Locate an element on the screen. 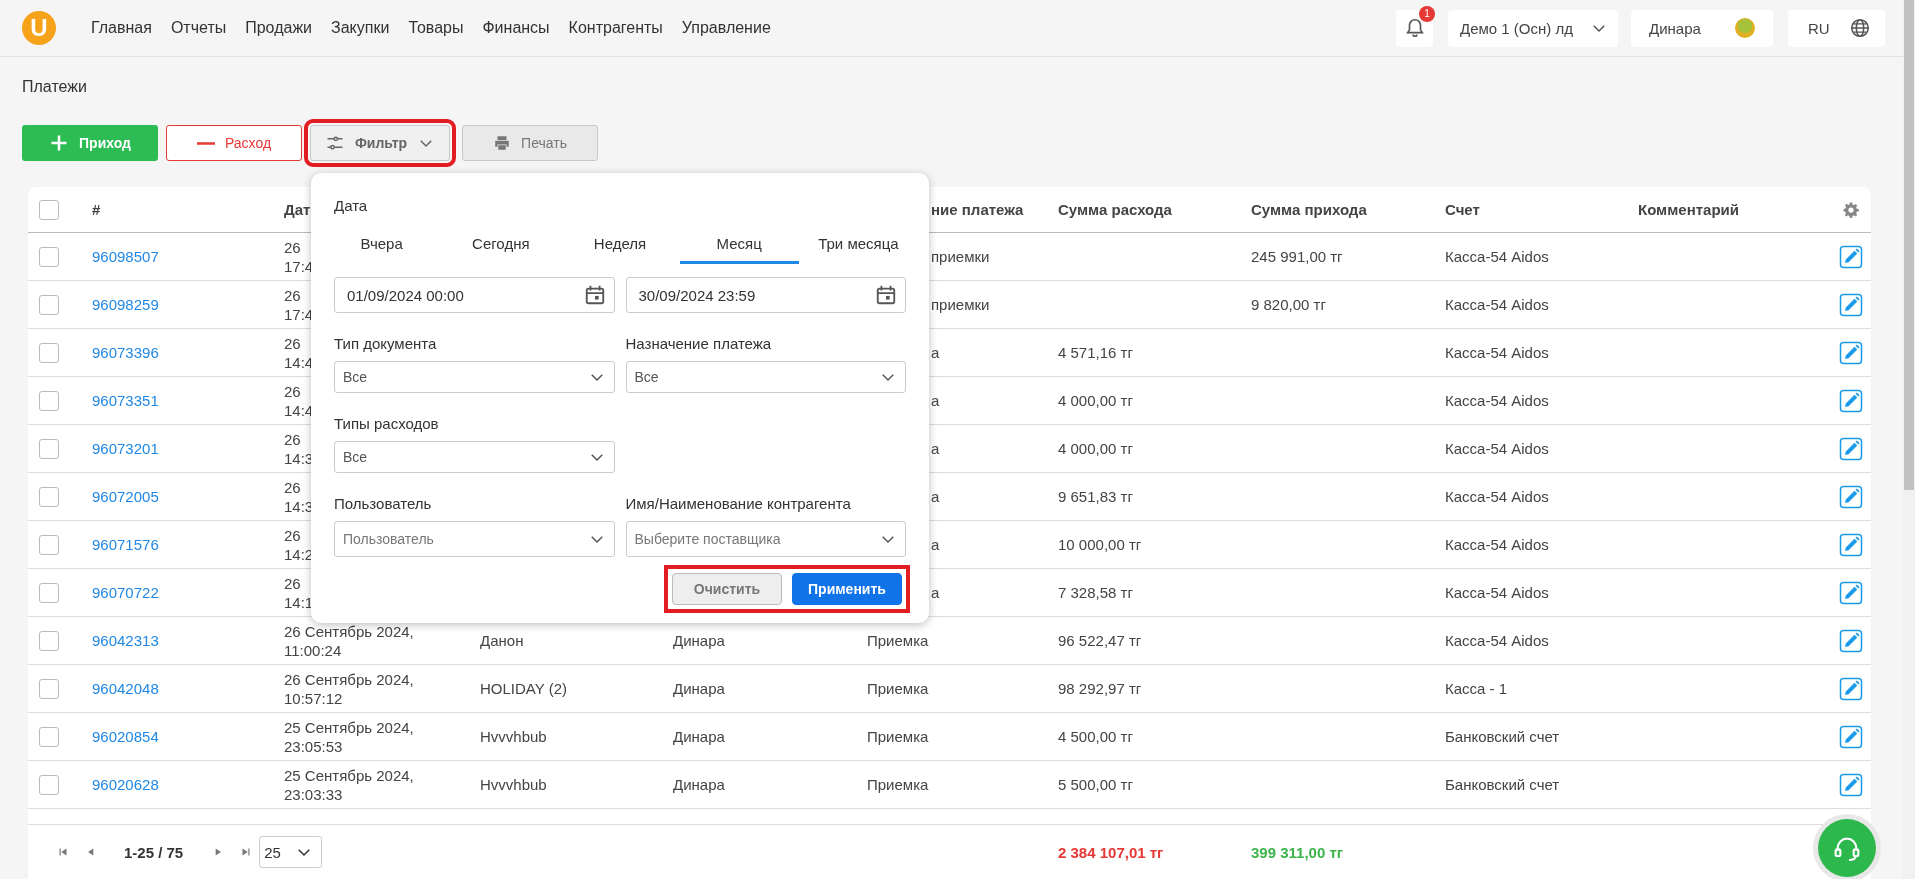 The image size is (1915, 879). period-tab: Вчера is located at coordinates (382, 245).